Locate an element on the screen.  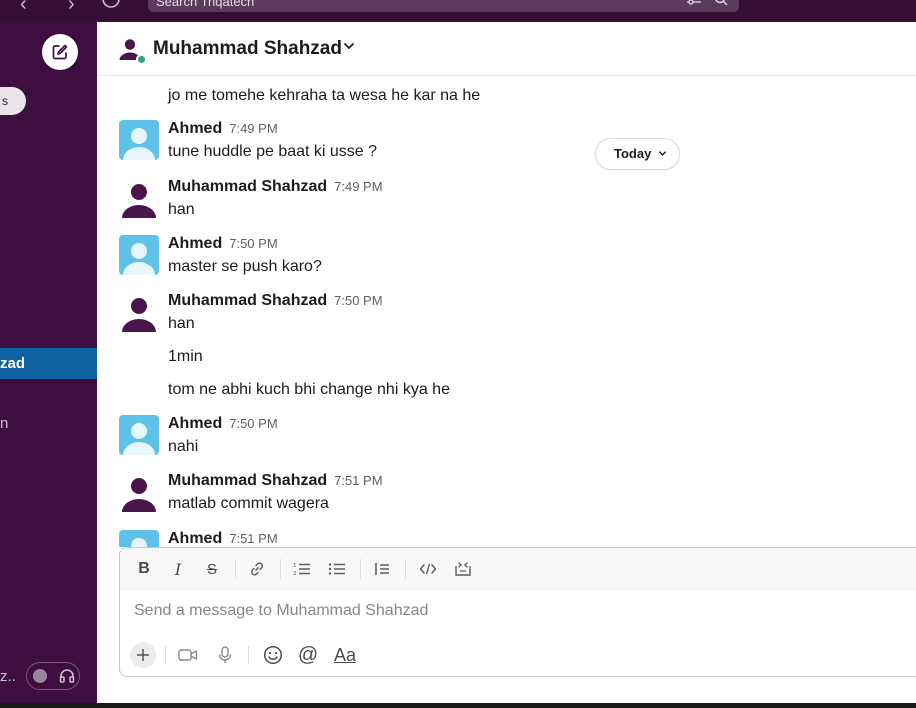
sidebar: s zad n z.. is located at coordinates (48, 365).